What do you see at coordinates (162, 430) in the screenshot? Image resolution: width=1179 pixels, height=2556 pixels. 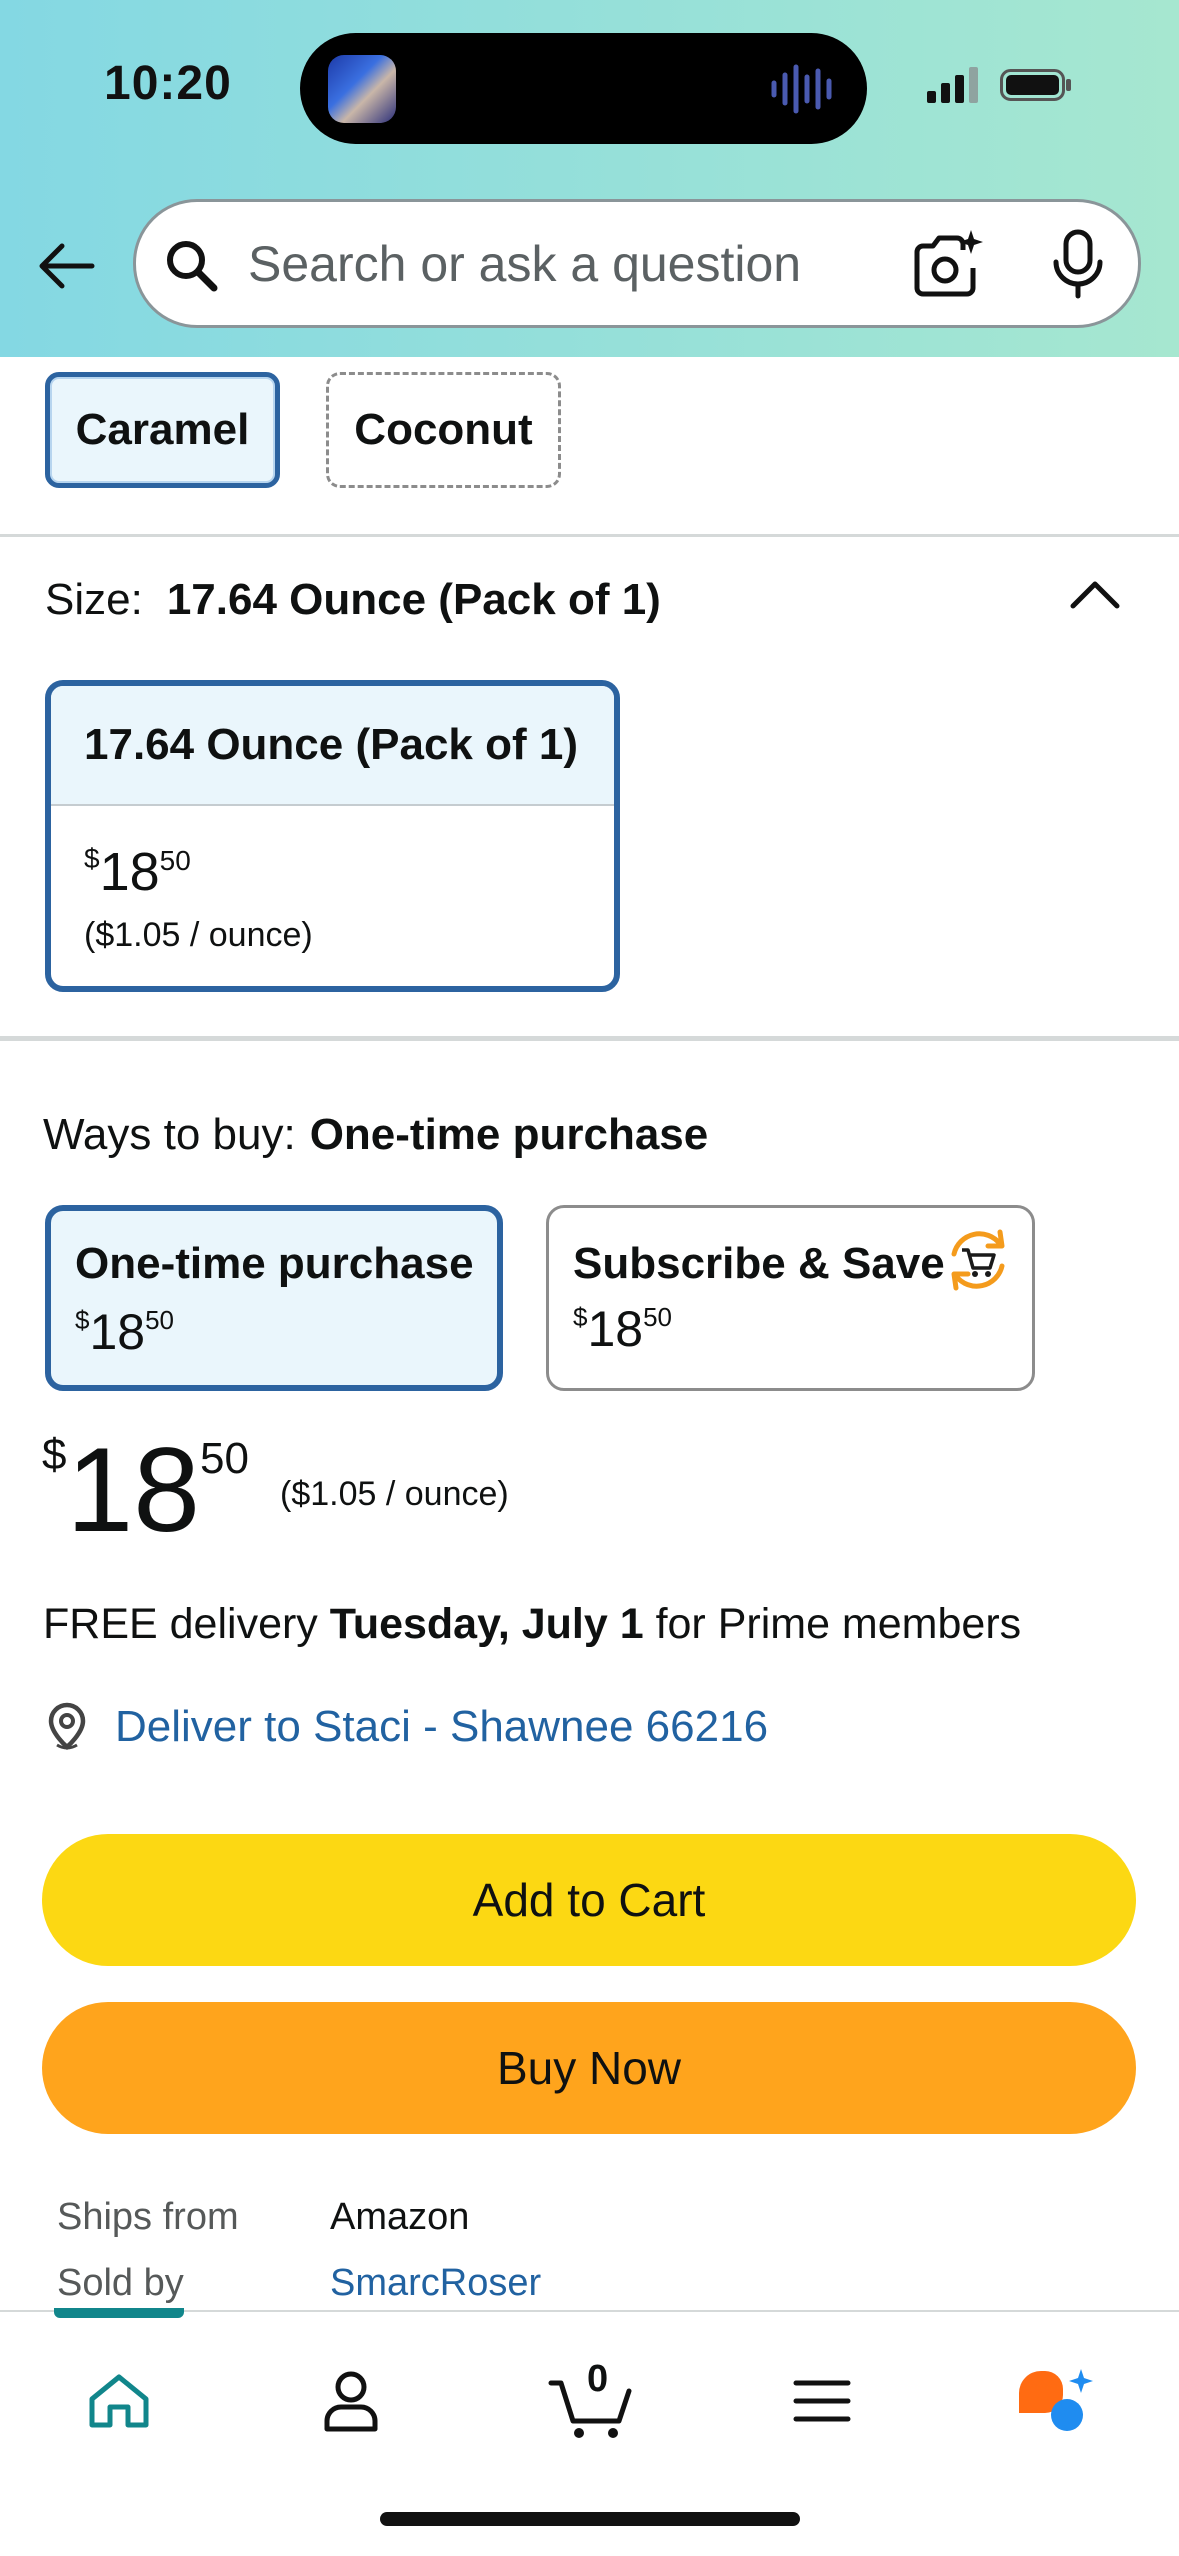 I see `flavor-chip-caramel: Caramel` at bounding box center [162, 430].